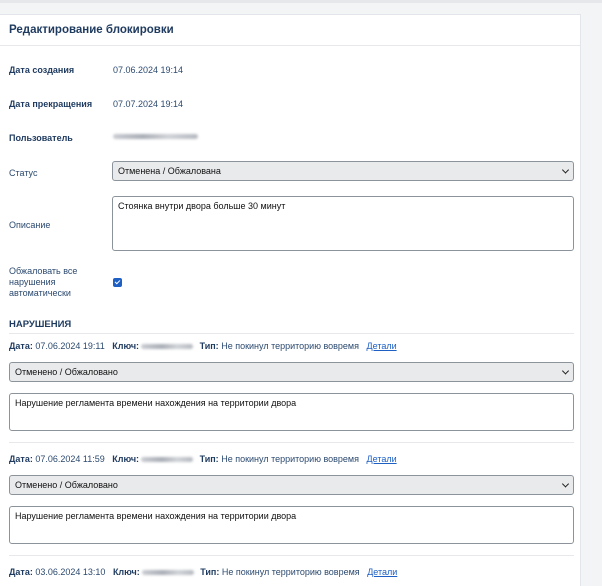 The image size is (602, 586). What do you see at coordinates (291, 333) in the screenshot?
I see `violations-divider` at bounding box center [291, 333].